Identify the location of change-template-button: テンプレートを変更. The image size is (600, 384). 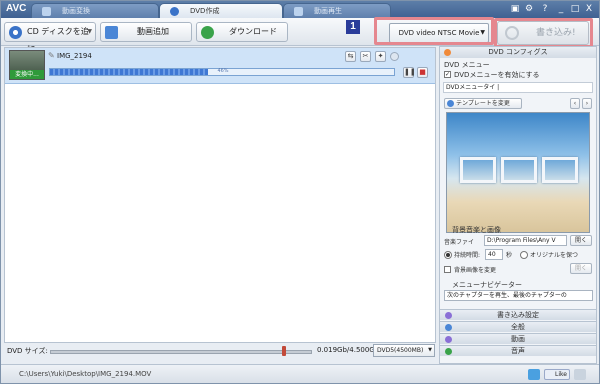
(483, 103).